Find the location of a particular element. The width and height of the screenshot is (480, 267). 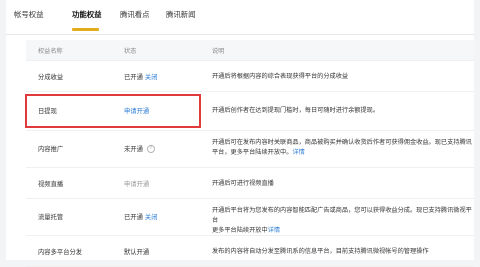

info-icon: ? is located at coordinates (150, 149).